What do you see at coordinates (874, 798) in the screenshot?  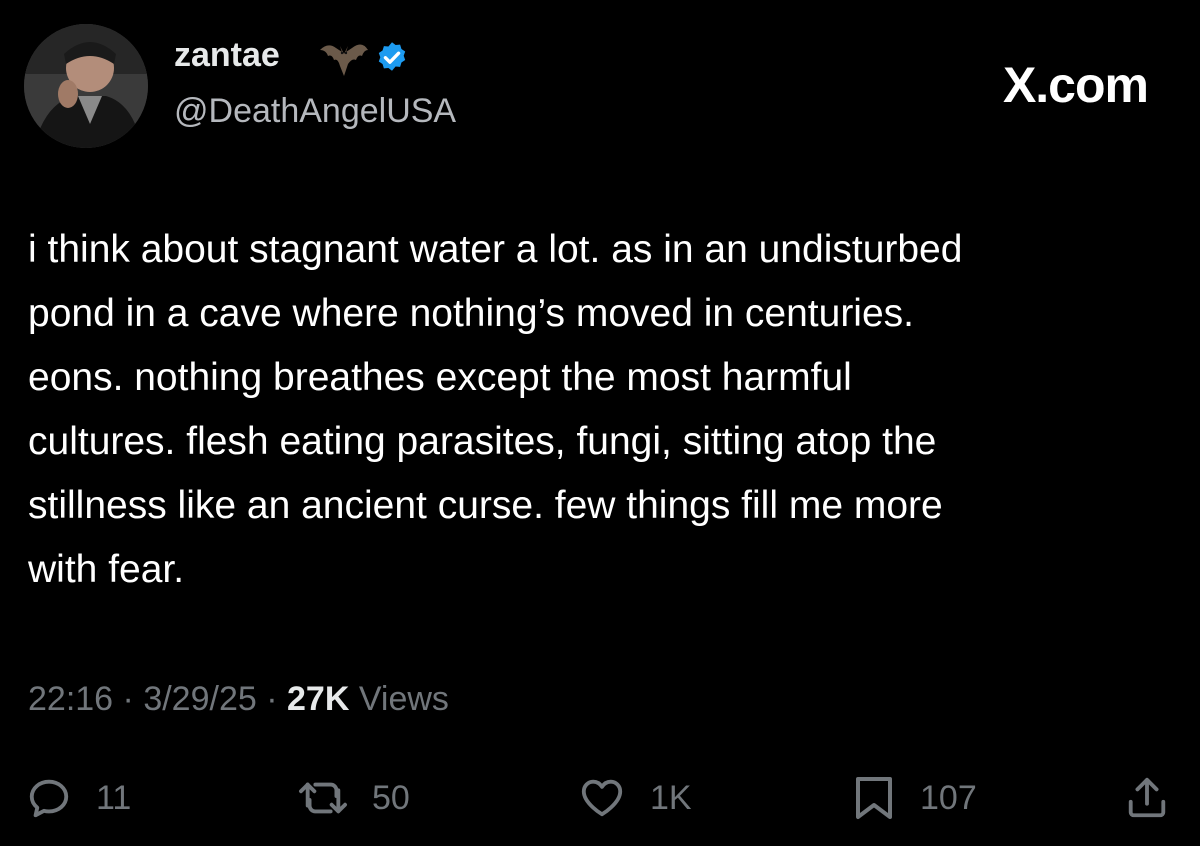 I see `bookmark-icon` at bounding box center [874, 798].